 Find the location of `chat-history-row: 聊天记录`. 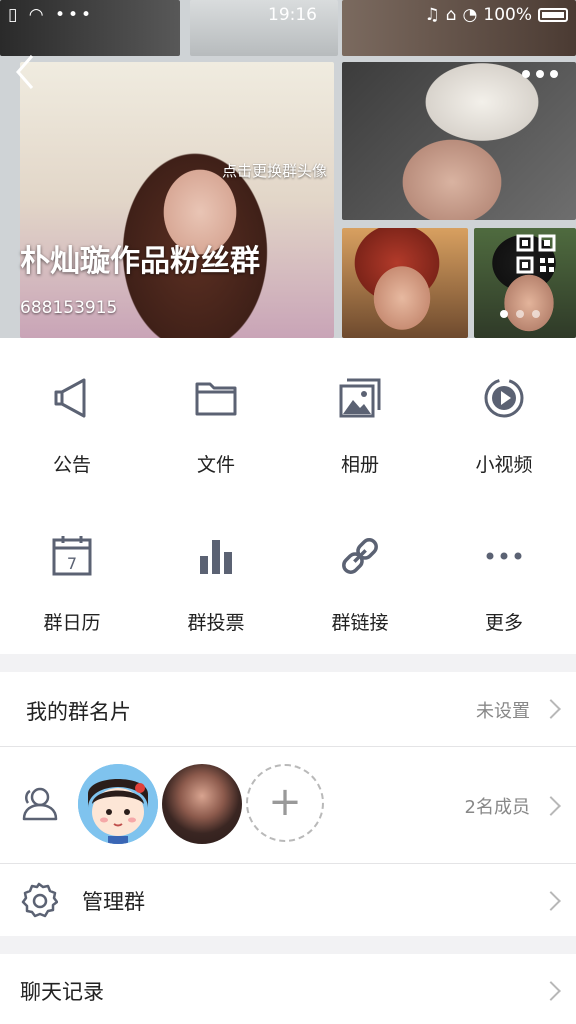

chat-history-row: 聊天记录 is located at coordinates (288, 989).